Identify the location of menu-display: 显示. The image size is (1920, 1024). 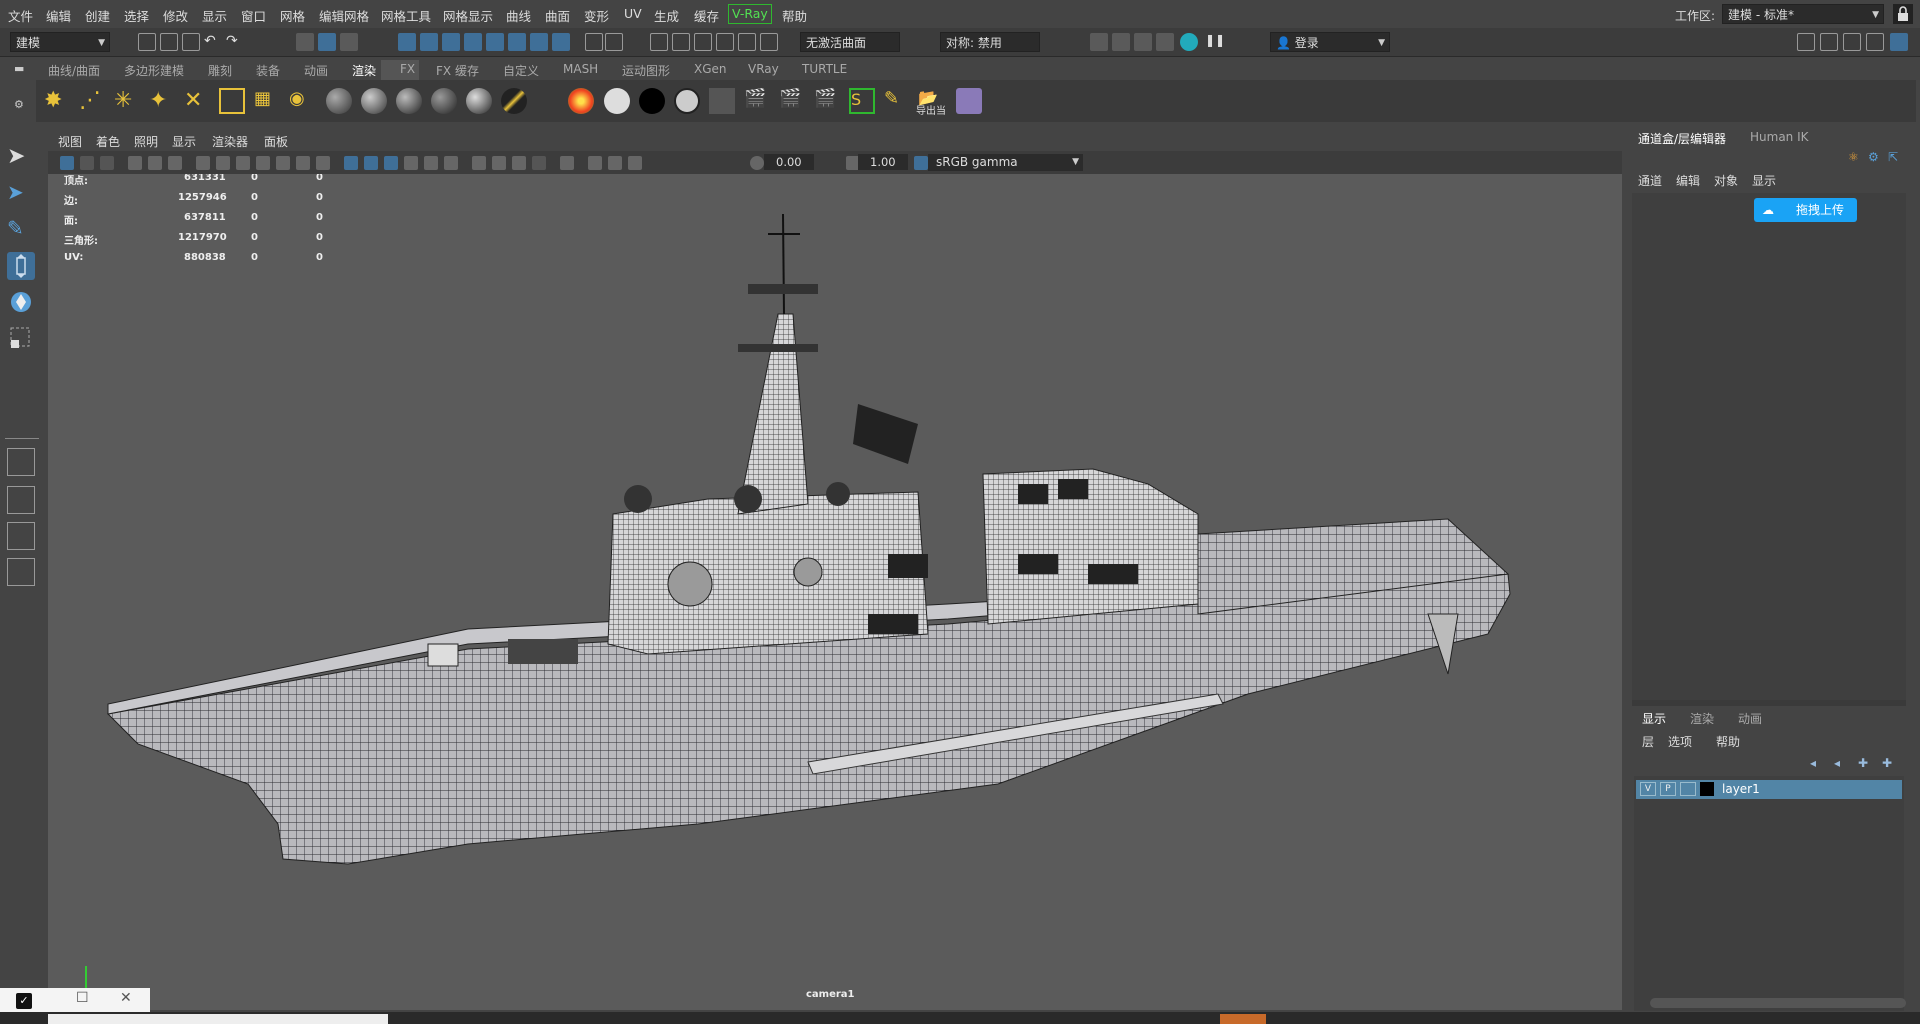
(214, 15).